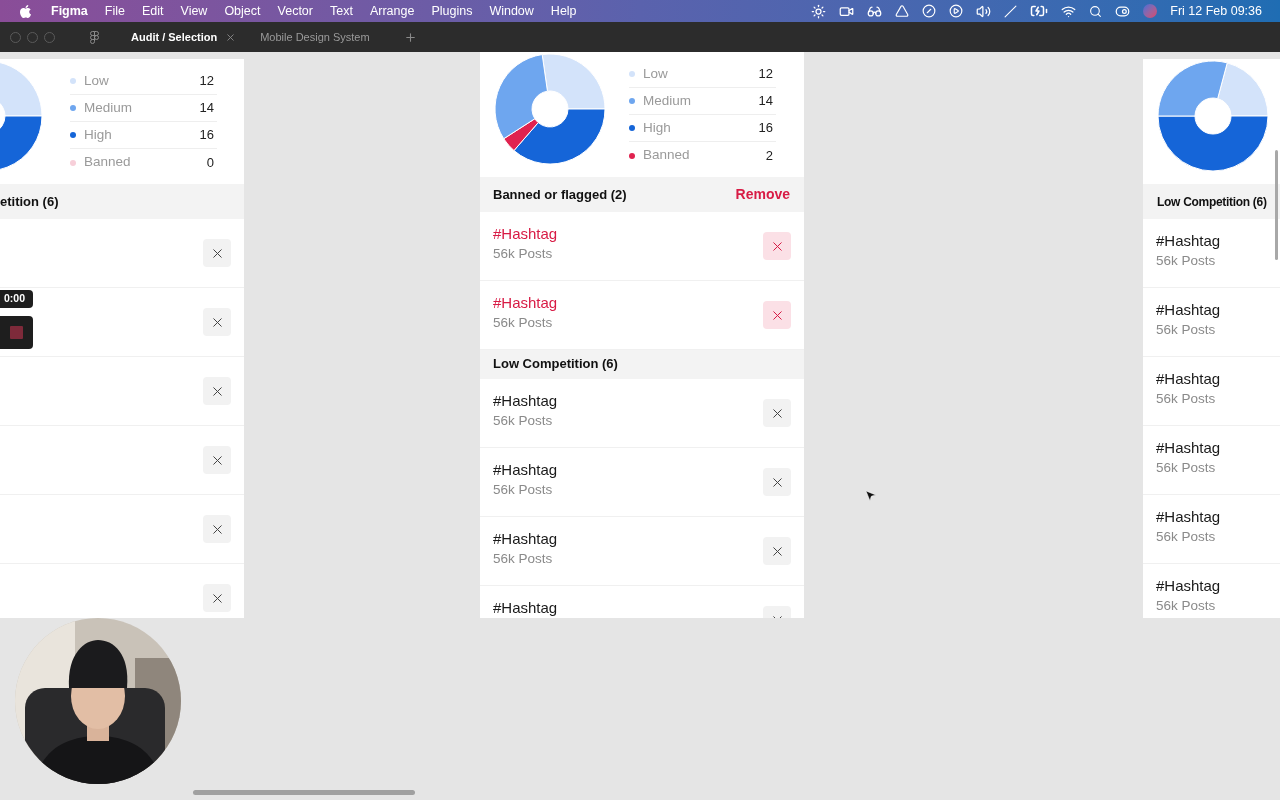 This screenshot has width=1280, height=800. I want to click on menu-item: Help, so click(563, 11).